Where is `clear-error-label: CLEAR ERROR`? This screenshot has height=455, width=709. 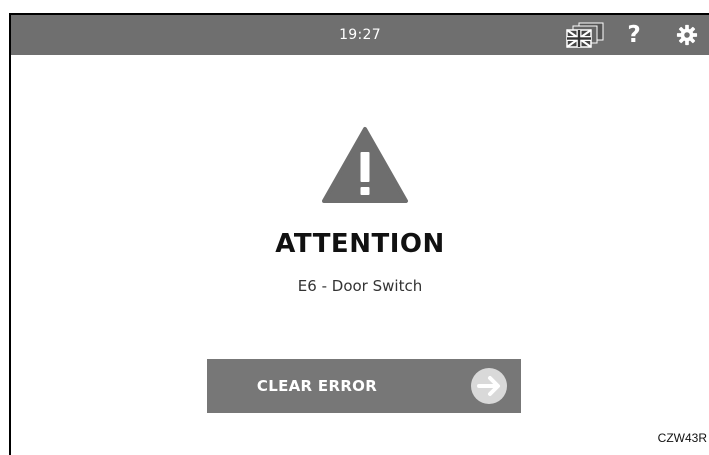
clear-error-label: CLEAR ERROR is located at coordinates (317, 386).